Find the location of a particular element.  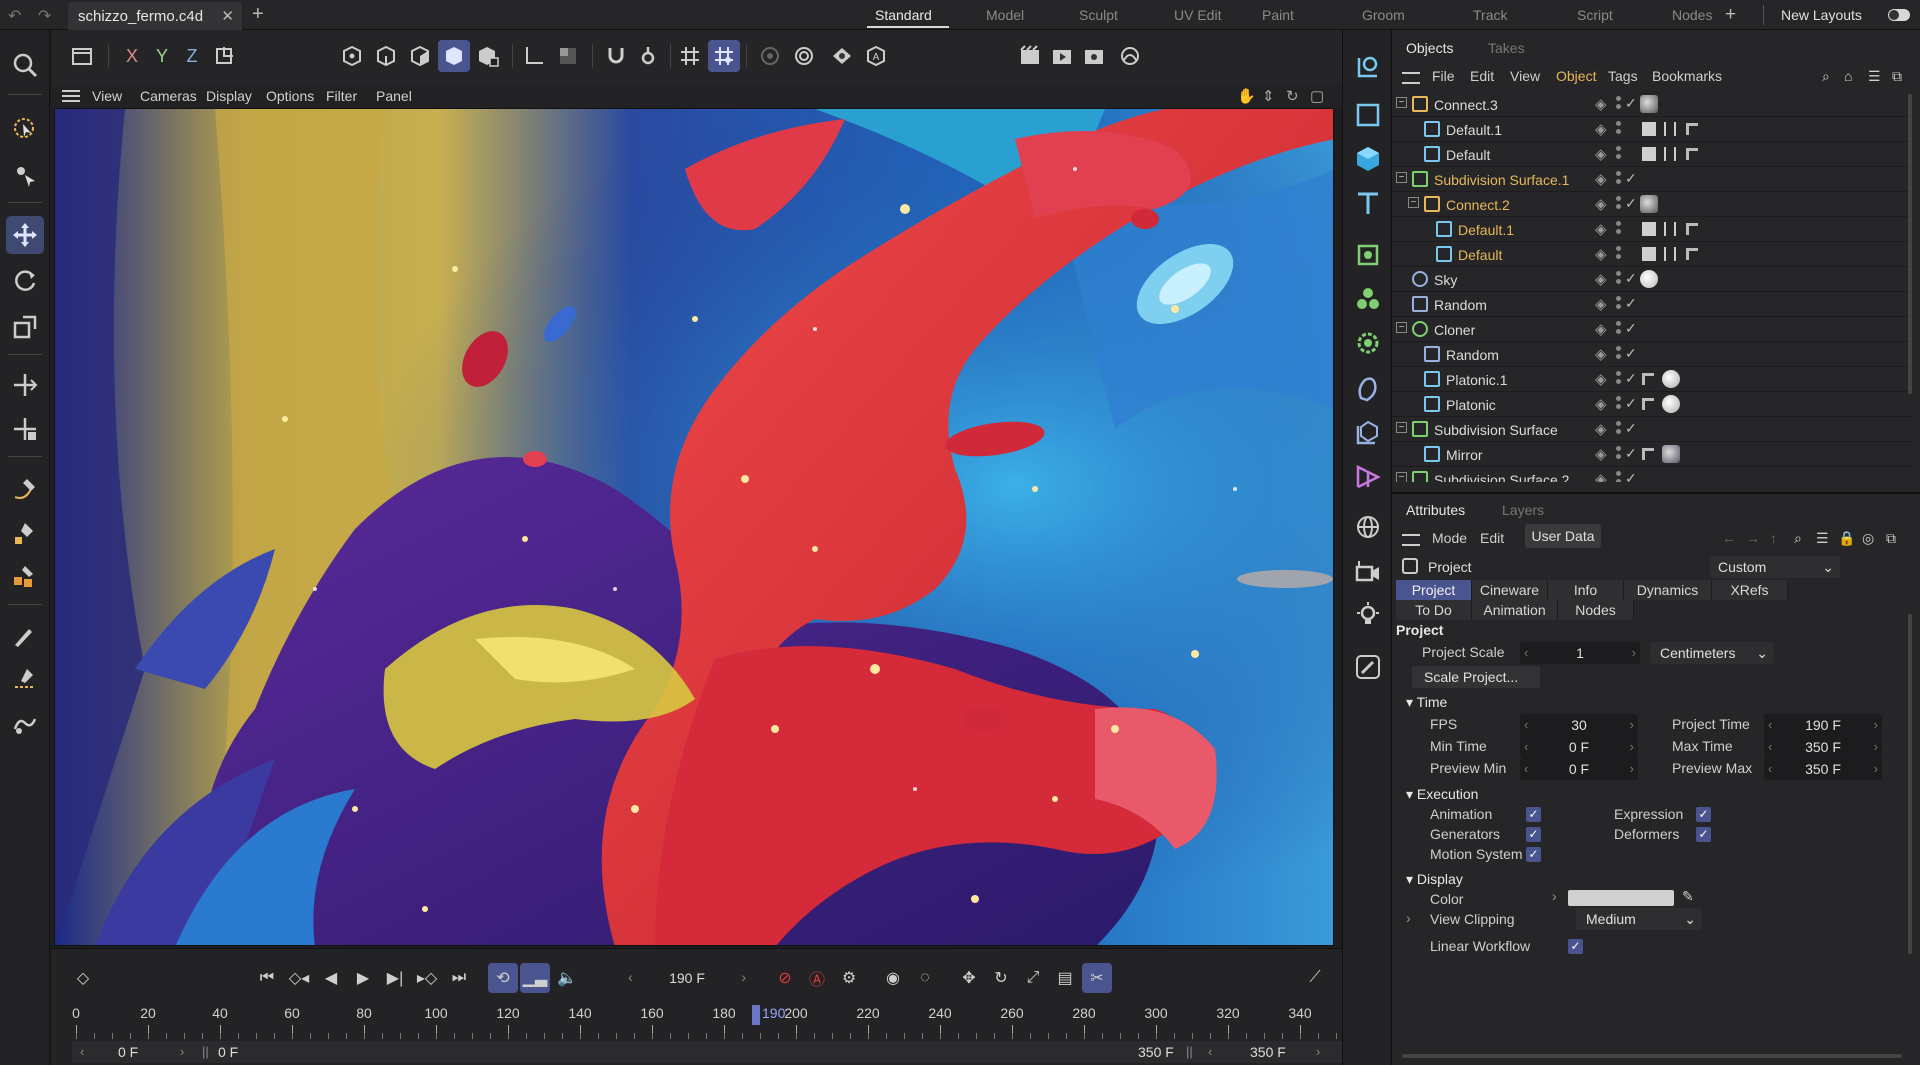

tab-layers: Layers is located at coordinates (1523, 510).